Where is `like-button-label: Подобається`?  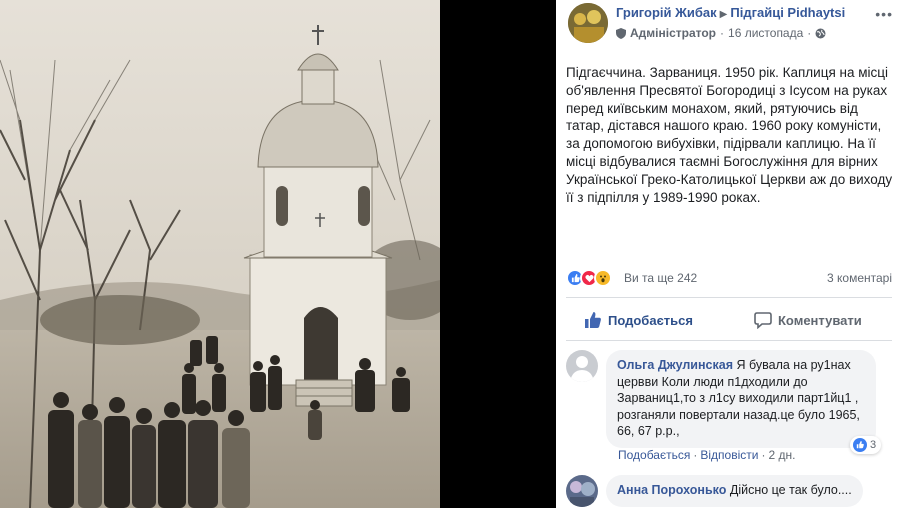
like-button-label: Подобається is located at coordinates (650, 320).